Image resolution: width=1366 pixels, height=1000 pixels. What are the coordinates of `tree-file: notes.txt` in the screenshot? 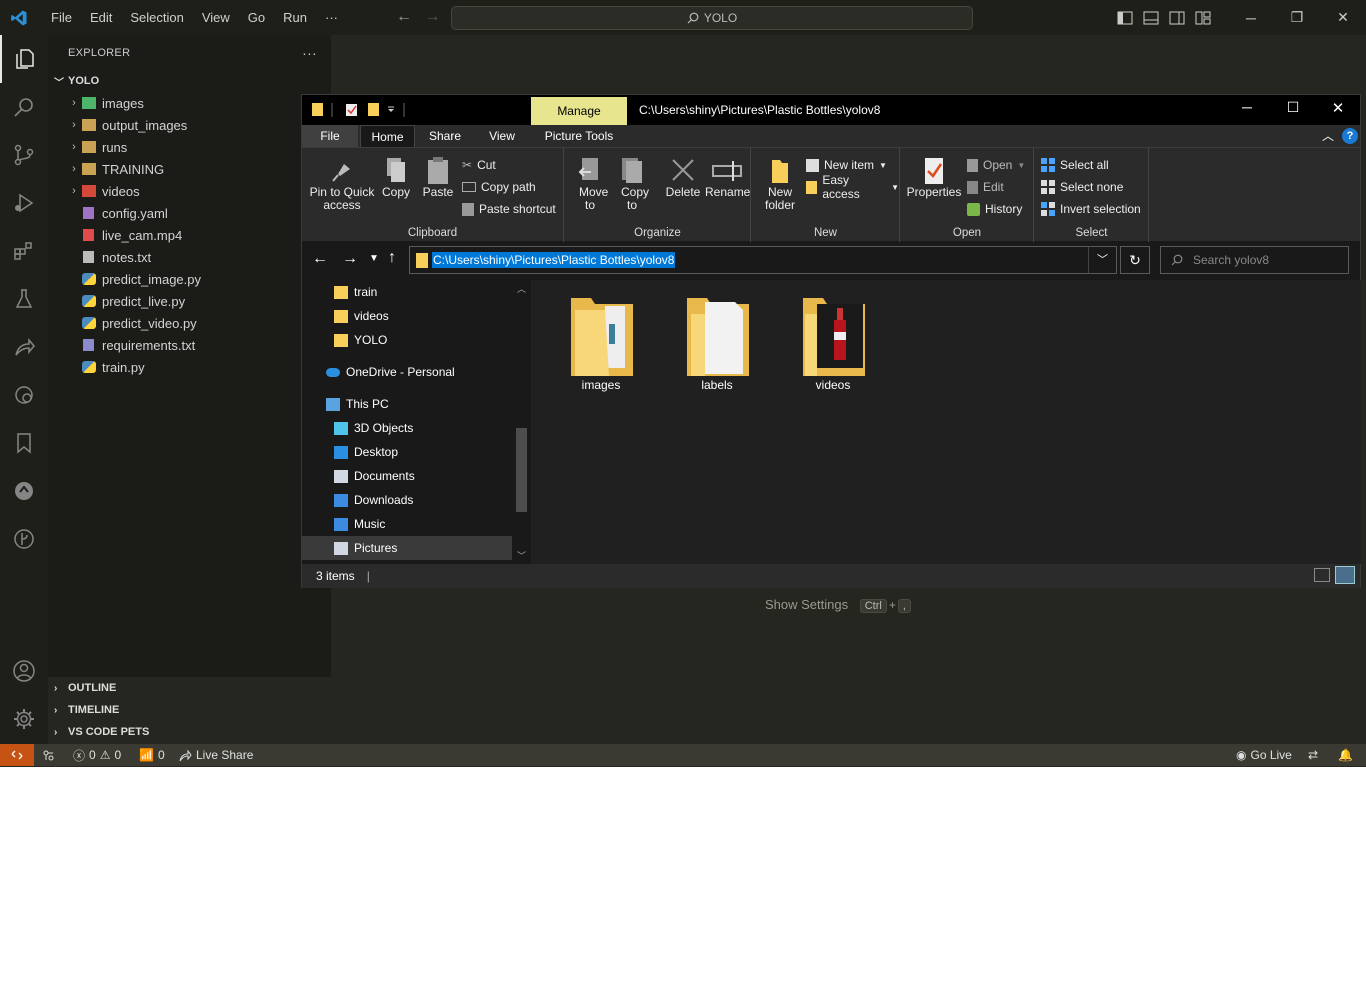 It's located at (189, 257).